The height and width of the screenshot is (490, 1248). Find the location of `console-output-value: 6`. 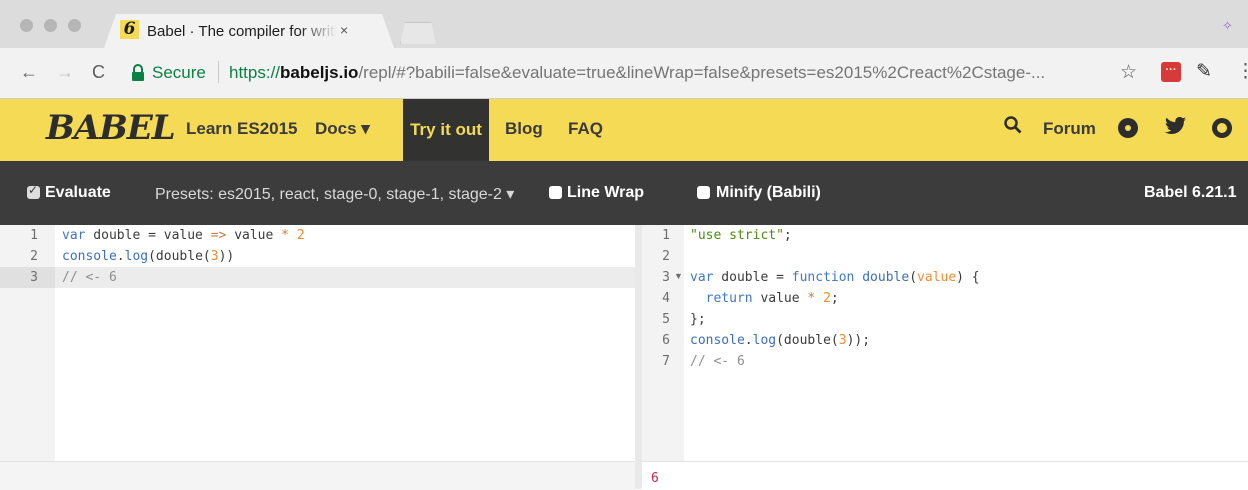

console-output-value: 6 is located at coordinates (655, 478).